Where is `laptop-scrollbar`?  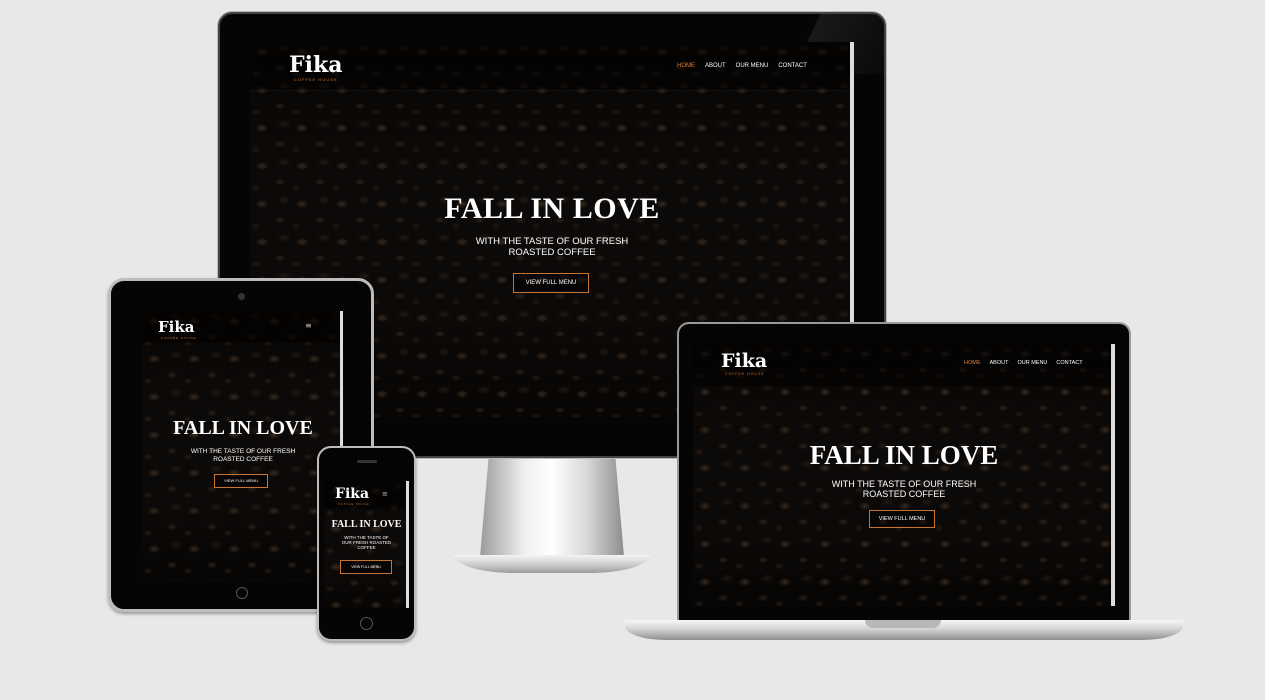 laptop-scrollbar is located at coordinates (1113, 475).